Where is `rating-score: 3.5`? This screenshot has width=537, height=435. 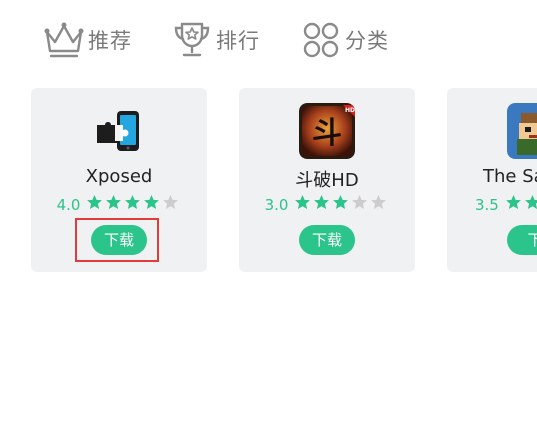 rating-score: 3.5 is located at coordinates (487, 204).